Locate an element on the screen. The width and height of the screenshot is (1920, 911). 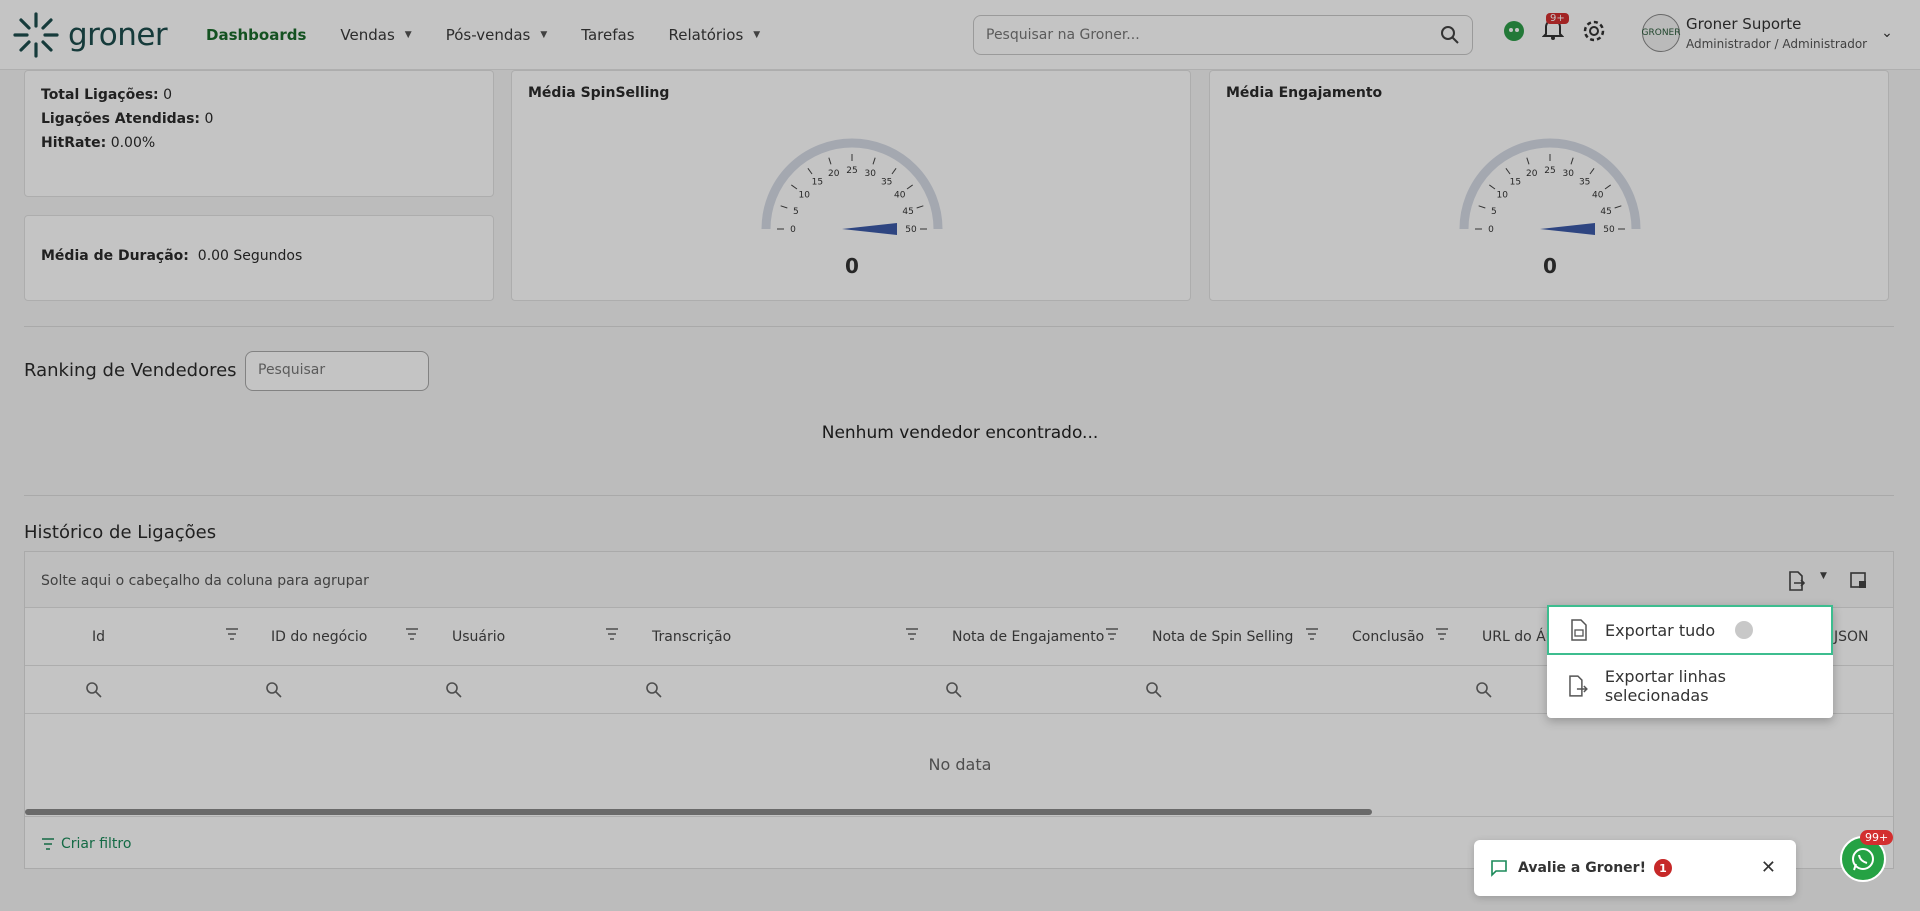
export-all-label: Exportar tudo is located at coordinates (1660, 630).